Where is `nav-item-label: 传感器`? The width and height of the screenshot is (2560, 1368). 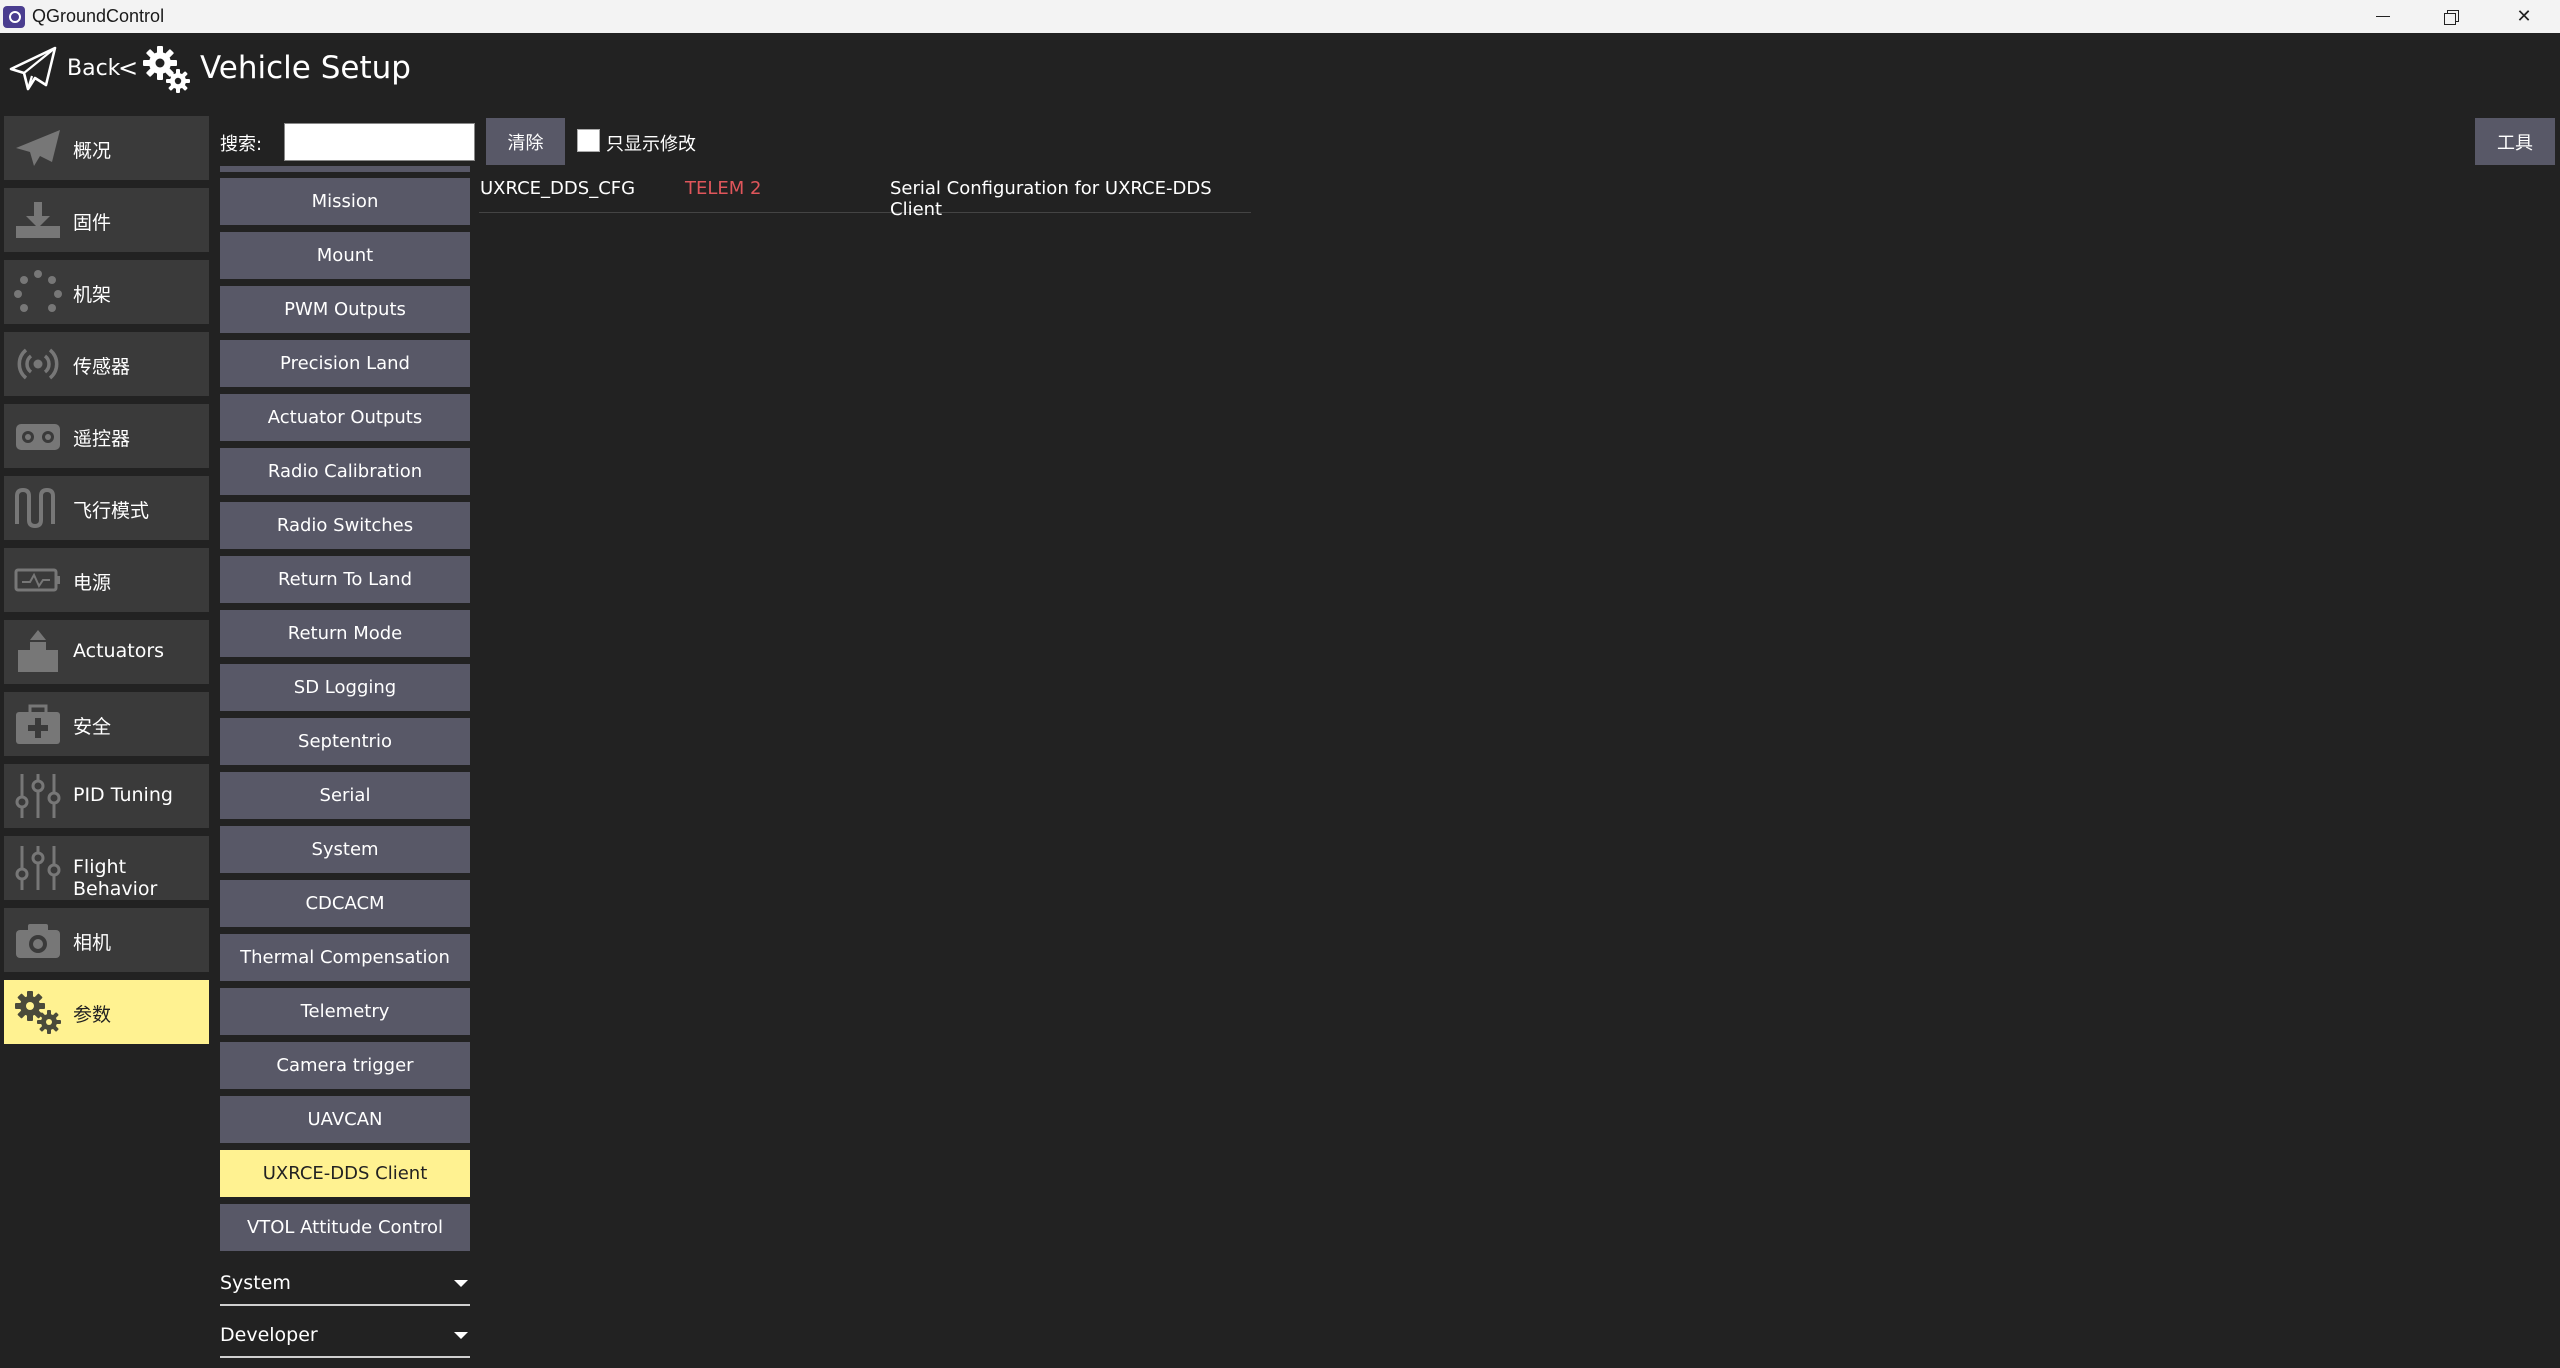 nav-item-label: 传感器 is located at coordinates (102, 367).